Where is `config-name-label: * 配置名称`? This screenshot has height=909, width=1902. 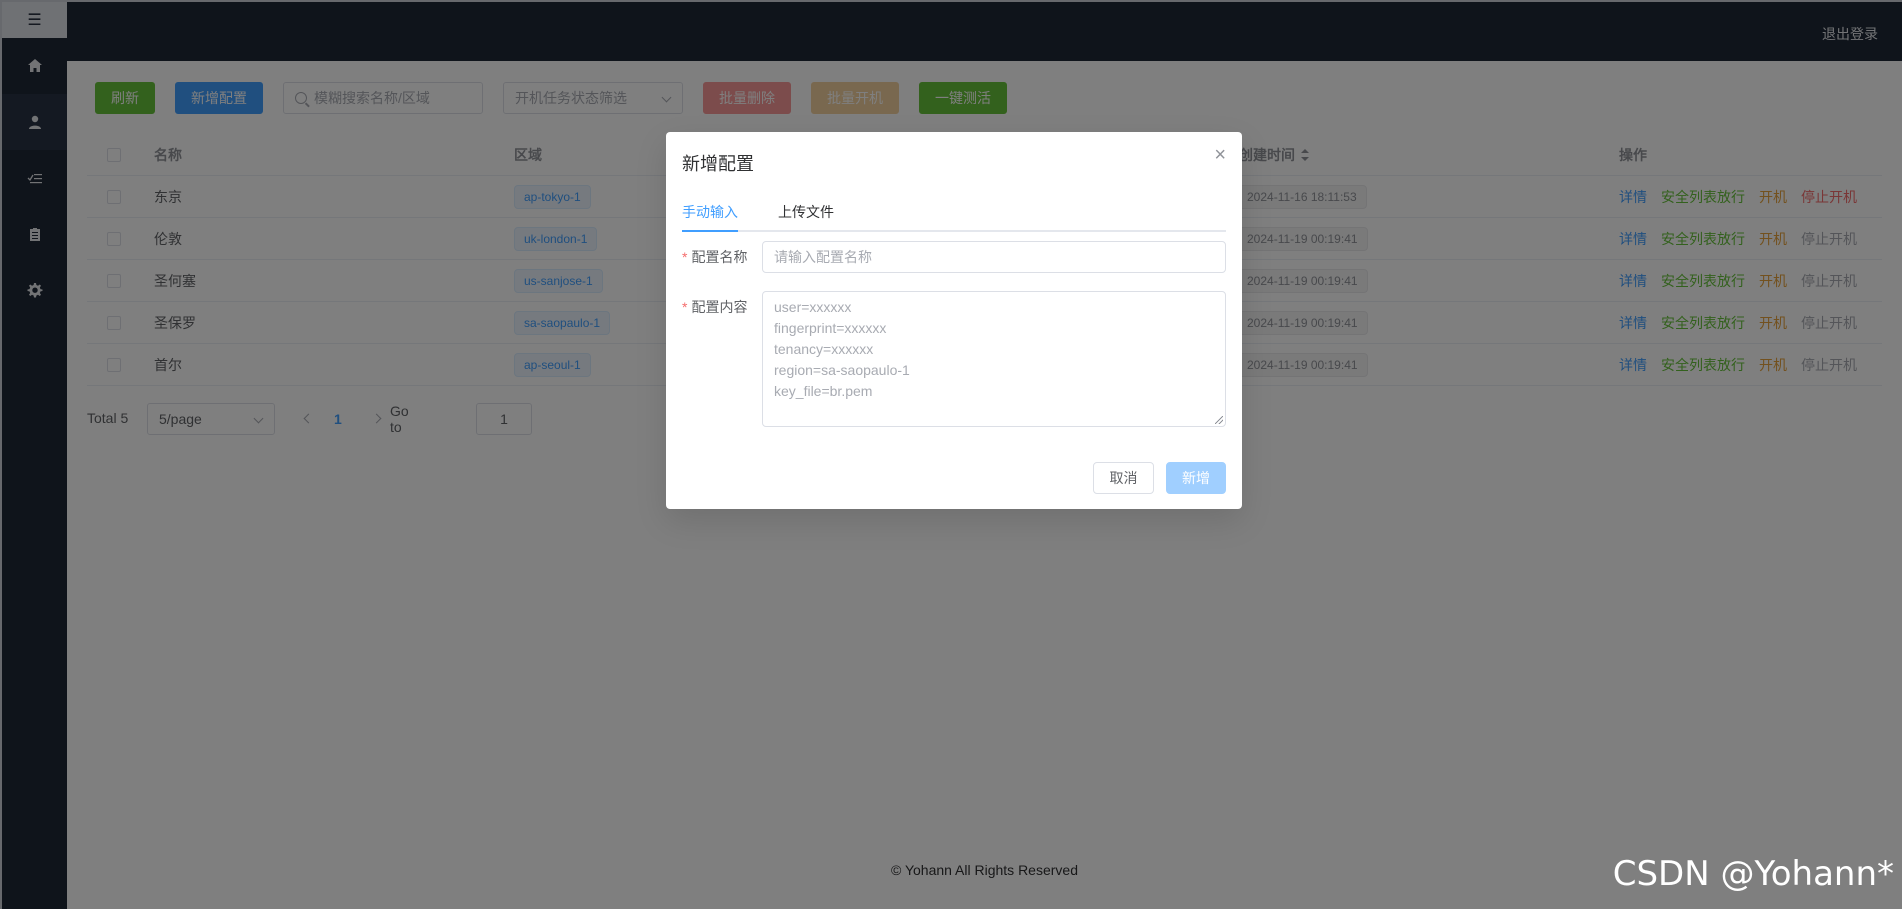 config-name-label: * 配置名称 is located at coordinates (715, 257).